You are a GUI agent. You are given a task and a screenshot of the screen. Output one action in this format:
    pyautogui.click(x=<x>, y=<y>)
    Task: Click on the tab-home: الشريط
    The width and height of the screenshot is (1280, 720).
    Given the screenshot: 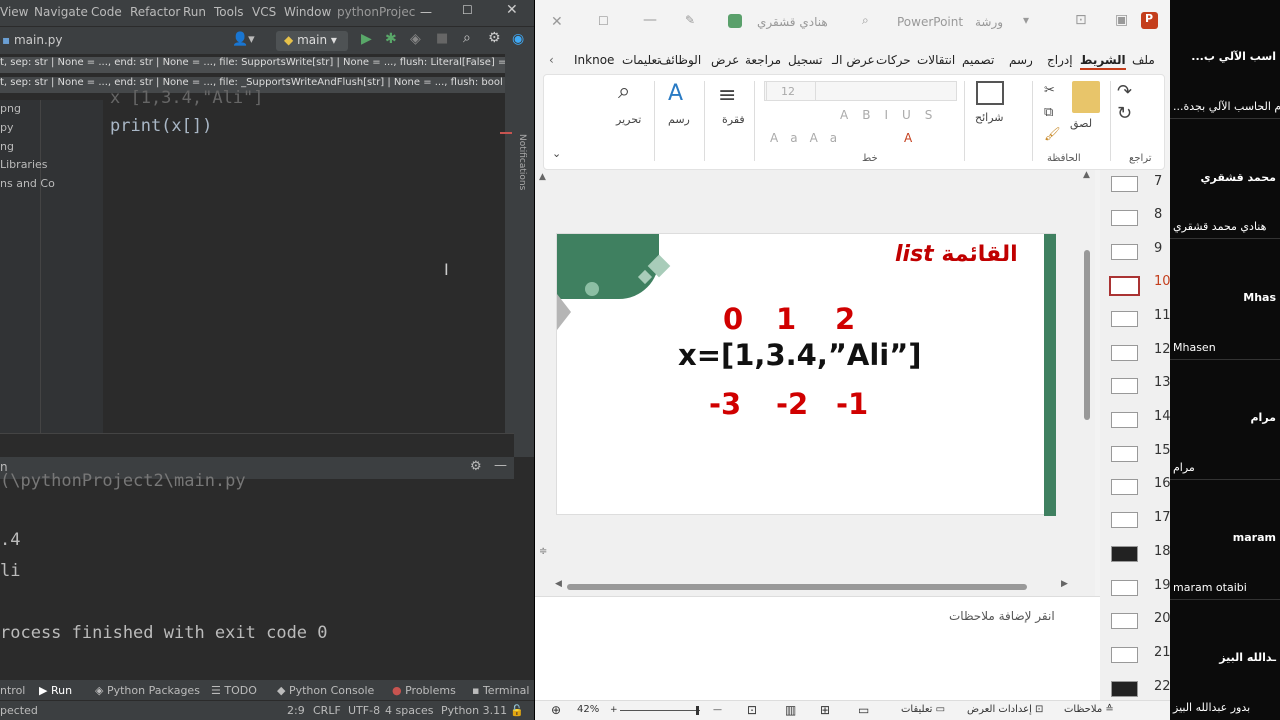 What is the action you would take?
    pyautogui.click(x=1103, y=61)
    